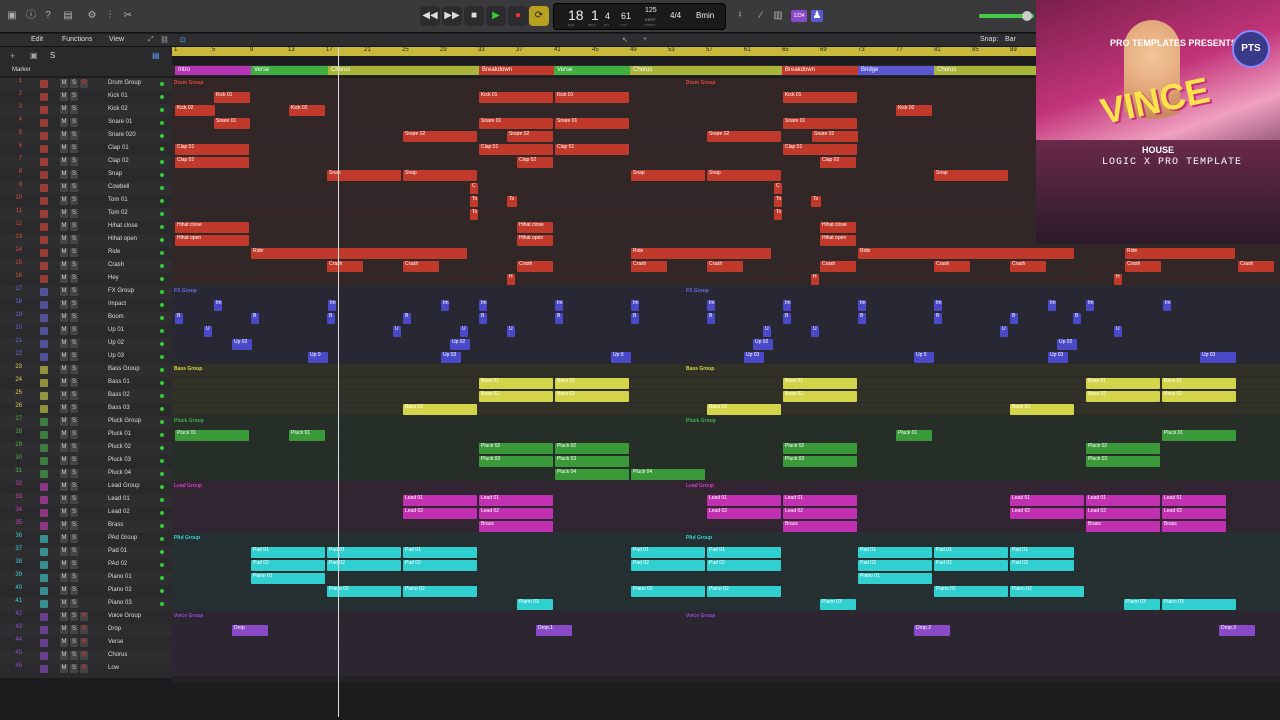 This screenshot has width=1280, height=720. Describe the element at coordinates (592, 474) in the screenshot. I see `region: Pluck 04` at that location.